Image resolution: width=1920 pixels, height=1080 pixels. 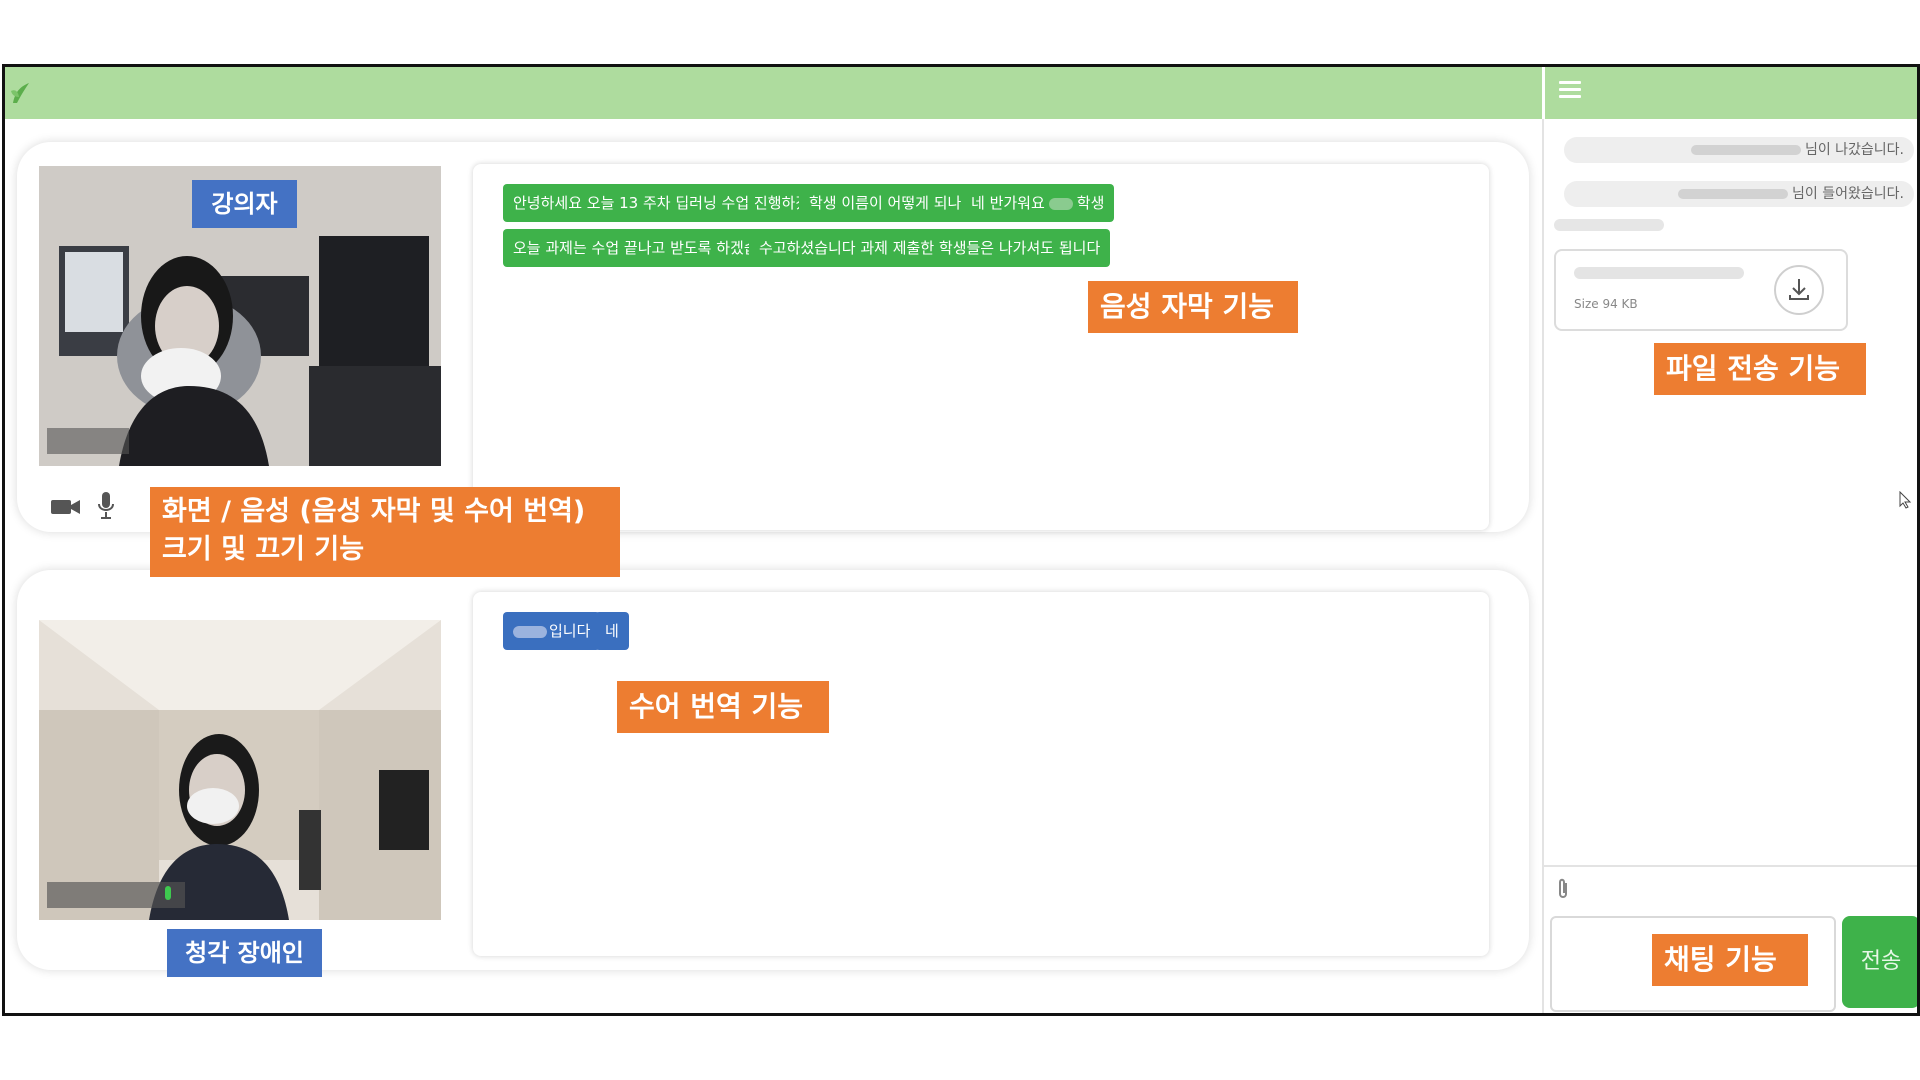 What do you see at coordinates (244, 204) in the screenshot?
I see `lecturer-role-label: 강의자` at bounding box center [244, 204].